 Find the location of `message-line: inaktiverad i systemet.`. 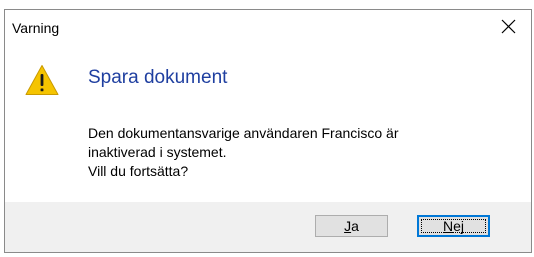

message-line: inaktiverad i systemet. is located at coordinates (157, 152).